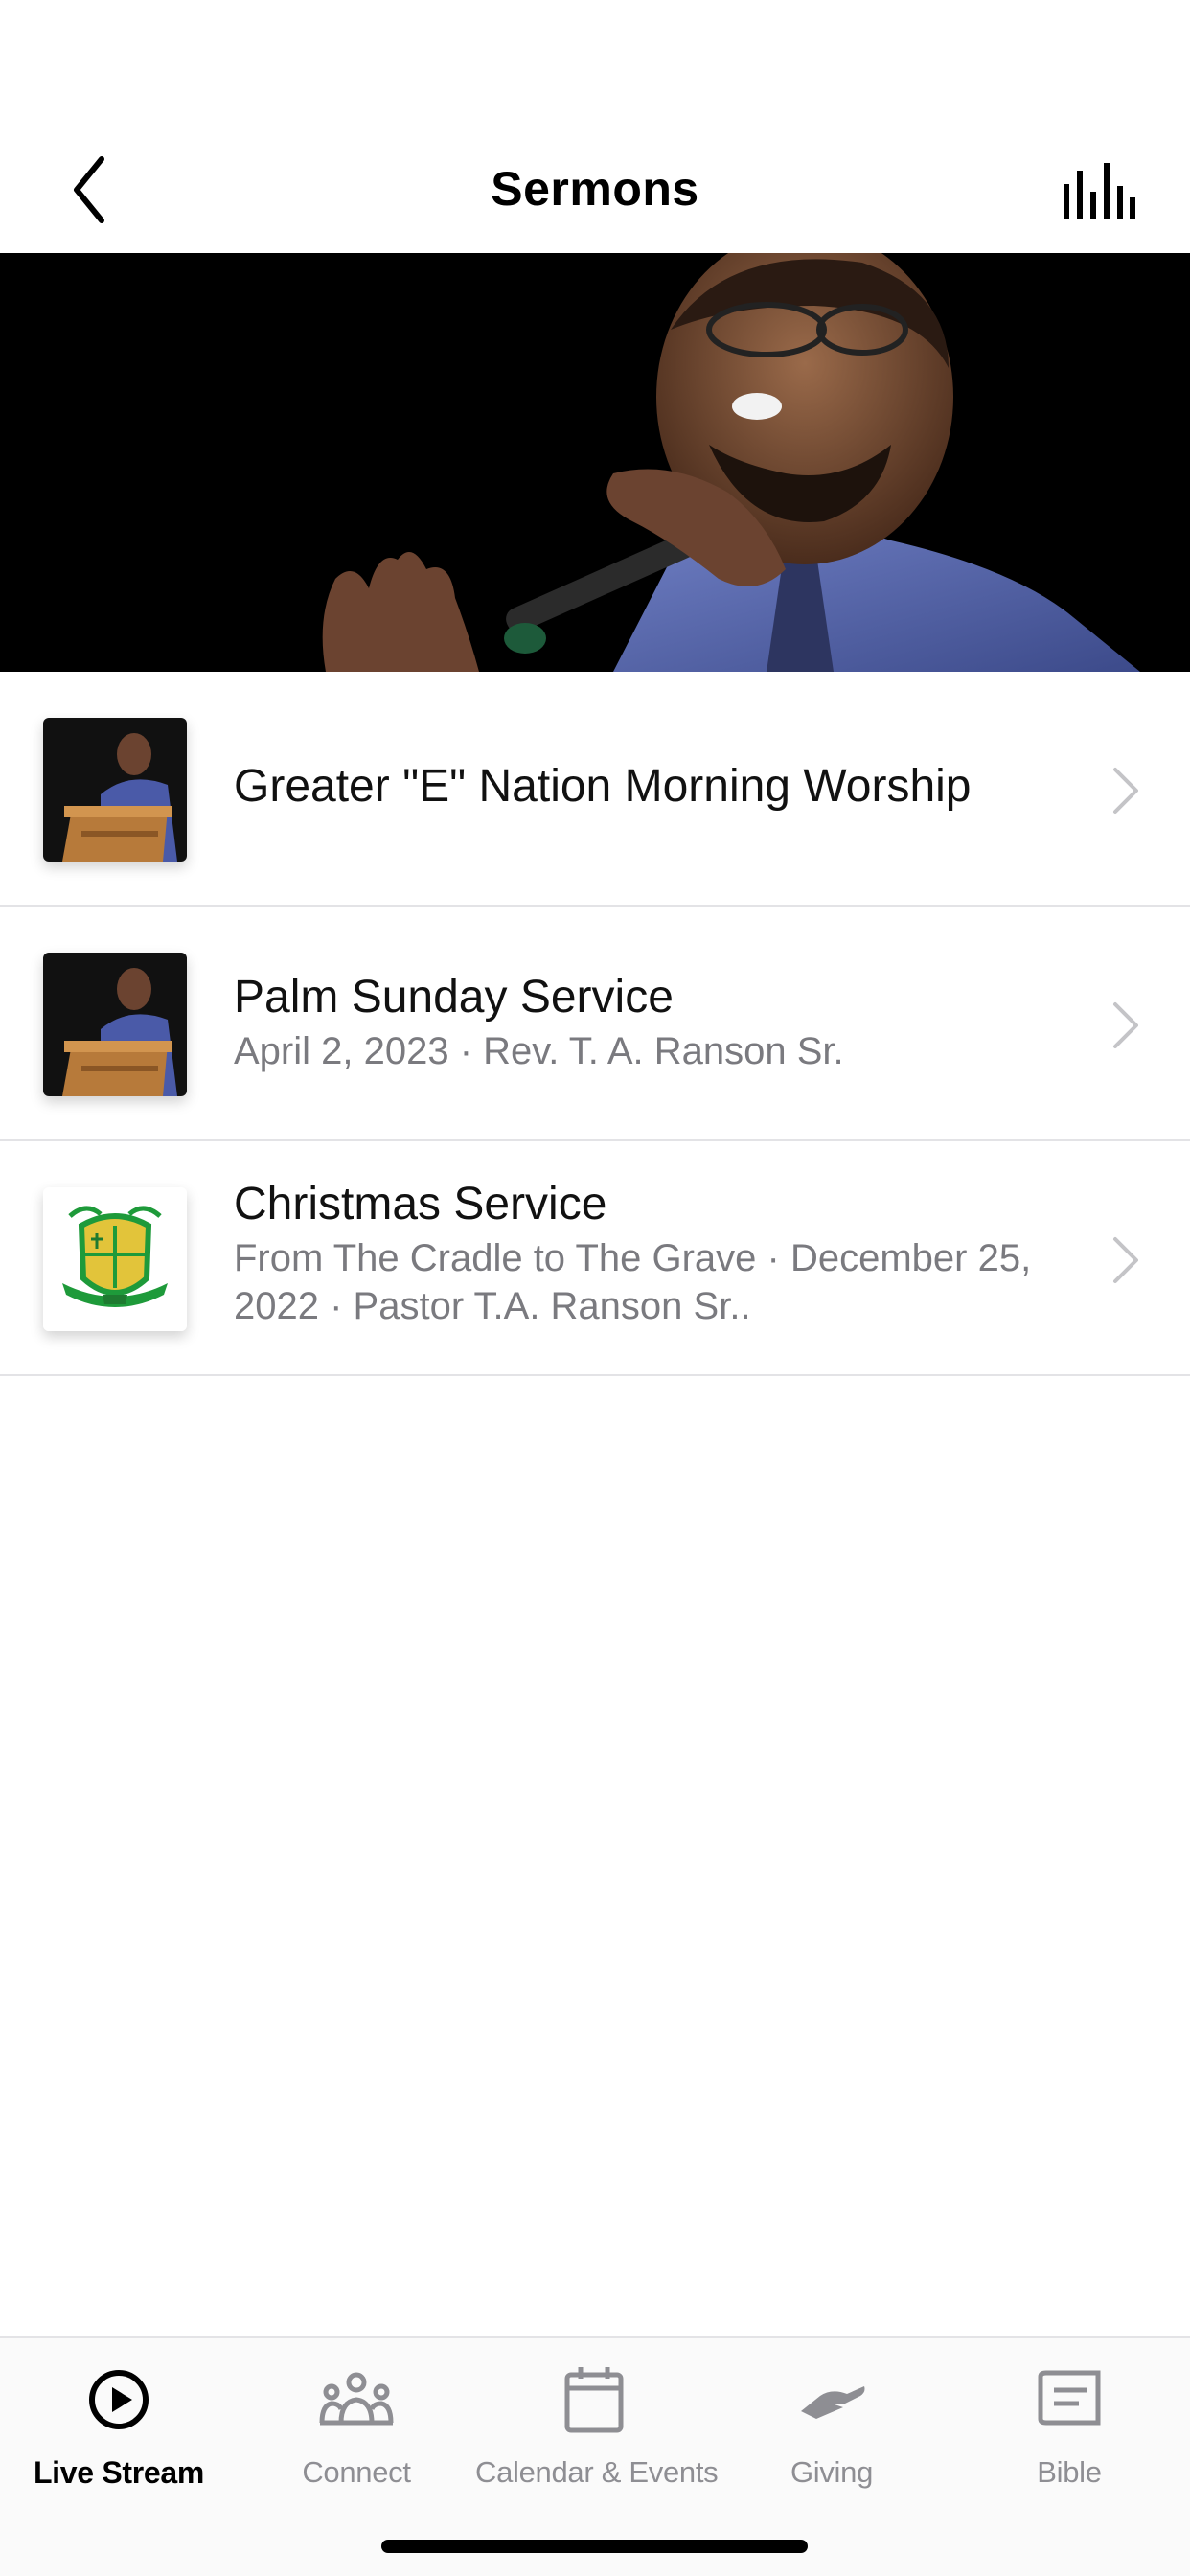 The width and height of the screenshot is (1190, 2576). I want to click on play-circle-icon, so click(119, 2399).